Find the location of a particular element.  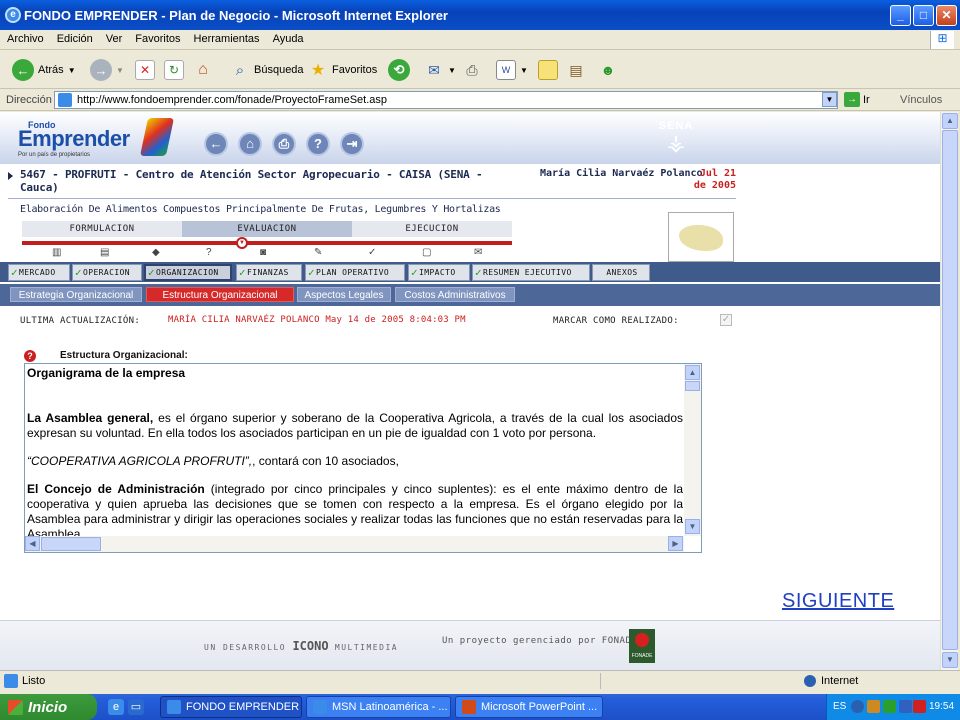

menu-favoritos: Favoritos is located at coordinates (157, 37).